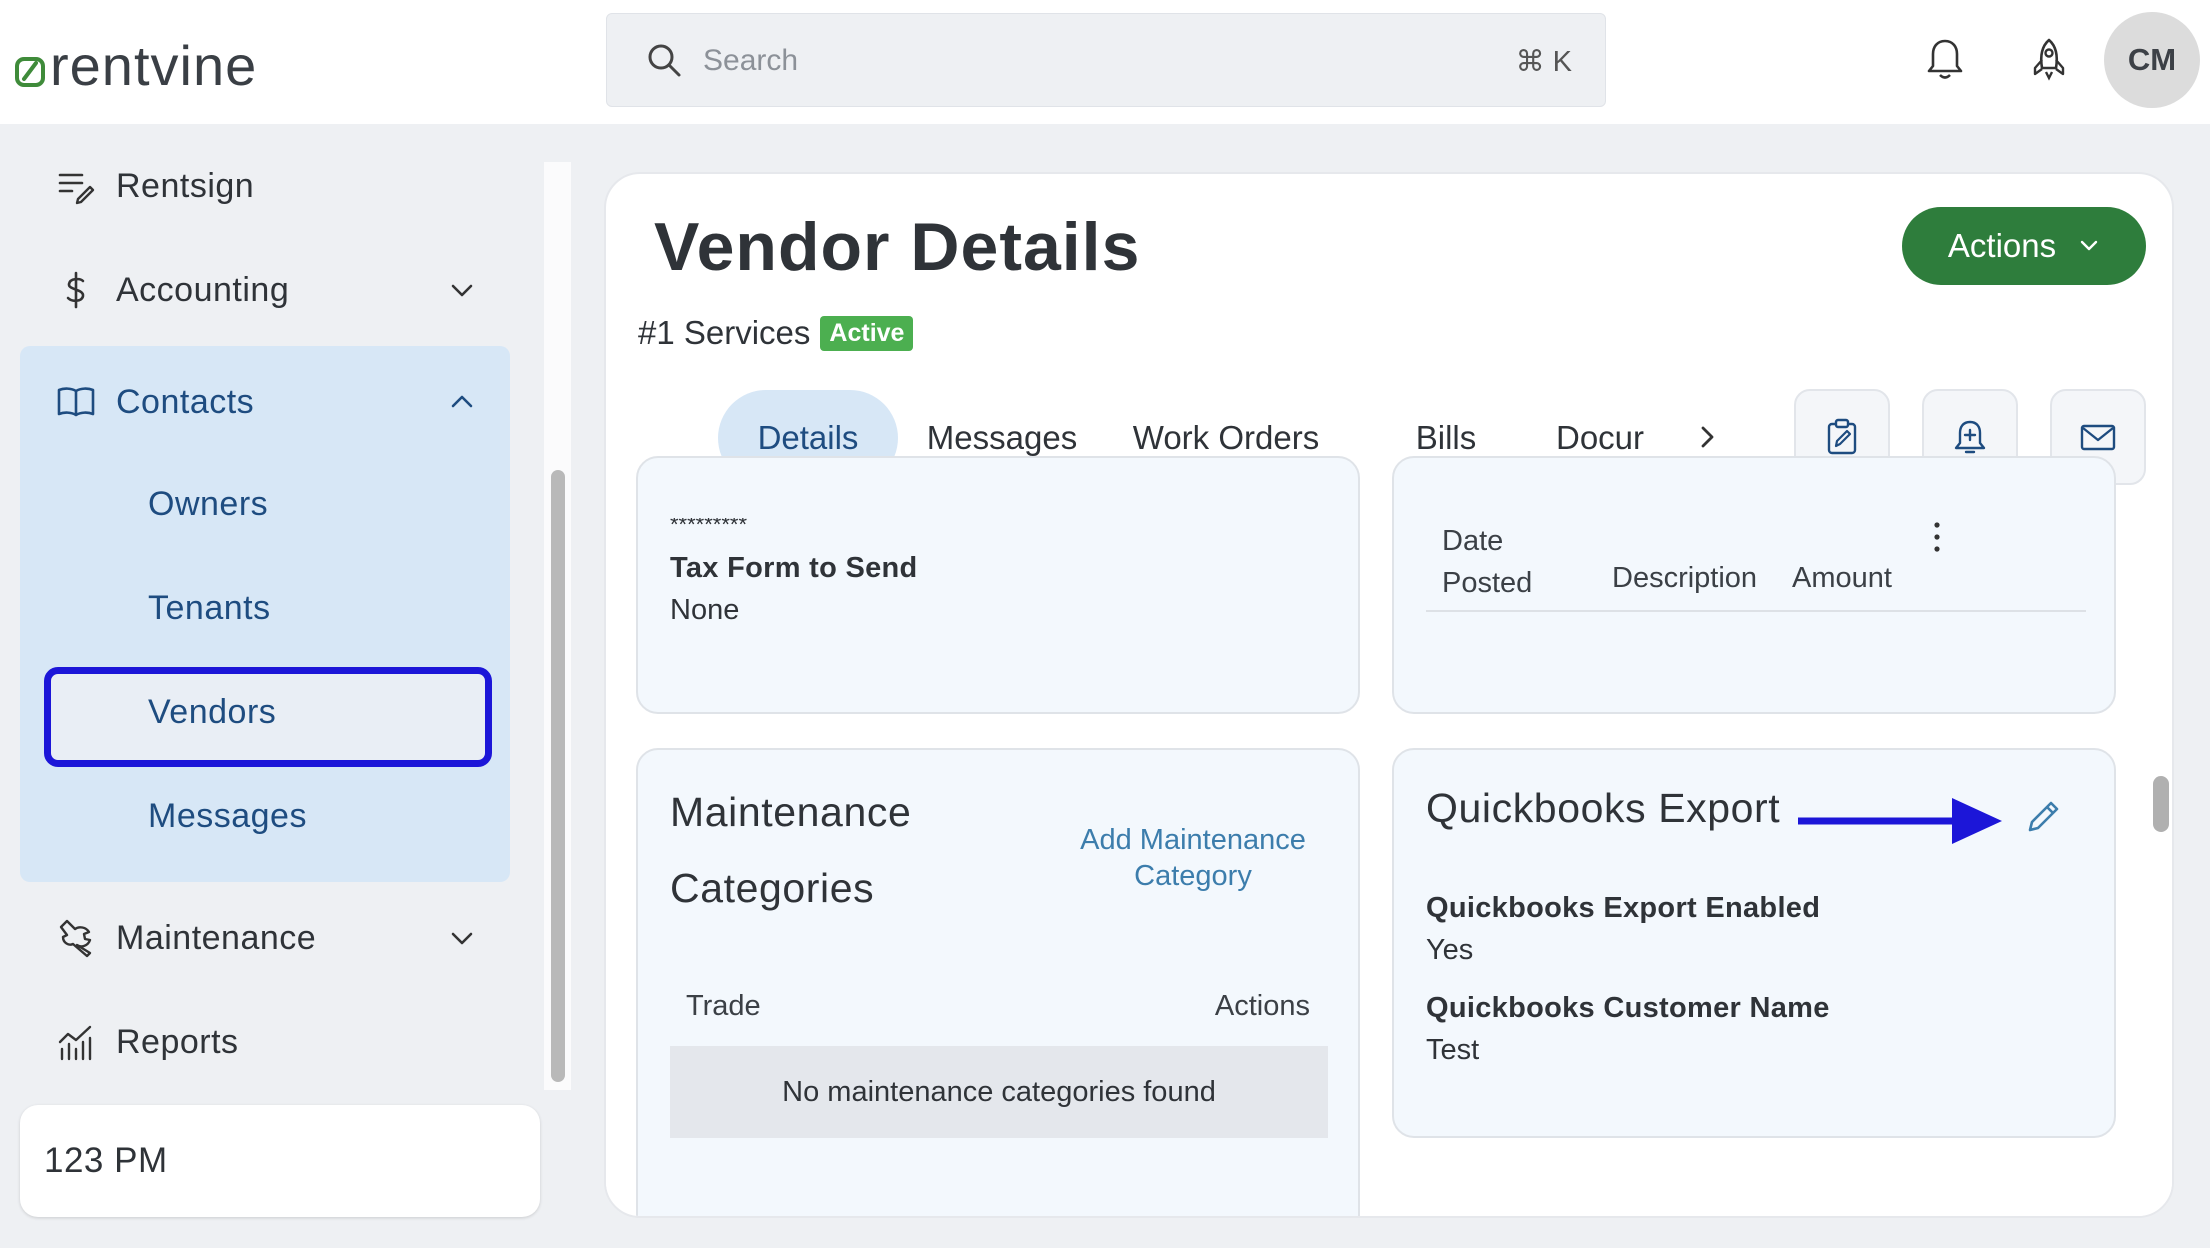  I want to click on tax-info-card: ********* Tax Form to Send None, so click(998, 585).